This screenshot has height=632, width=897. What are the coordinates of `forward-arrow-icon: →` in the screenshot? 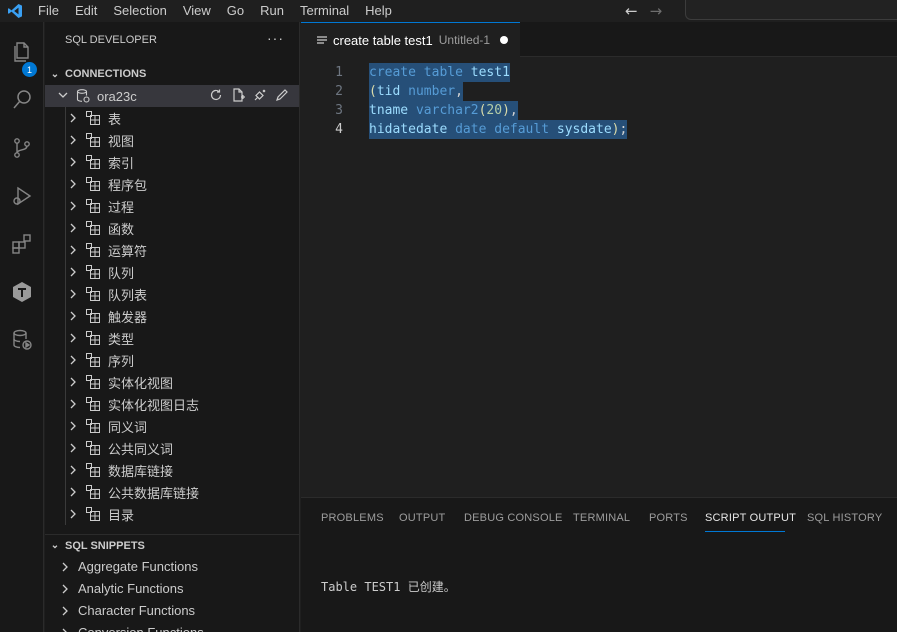 It's located at (656, 11).